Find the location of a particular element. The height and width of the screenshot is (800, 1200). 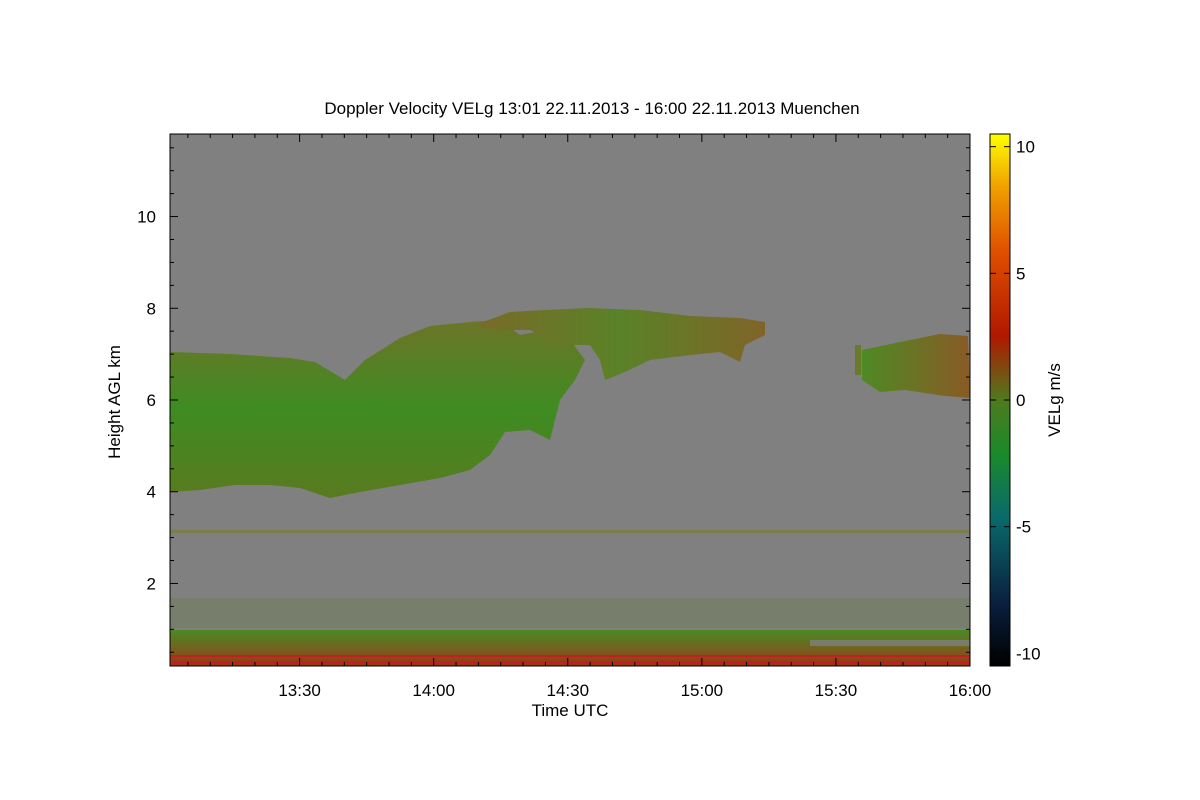

x-tick-label: 15:30 is located at coordinates (836, 690).